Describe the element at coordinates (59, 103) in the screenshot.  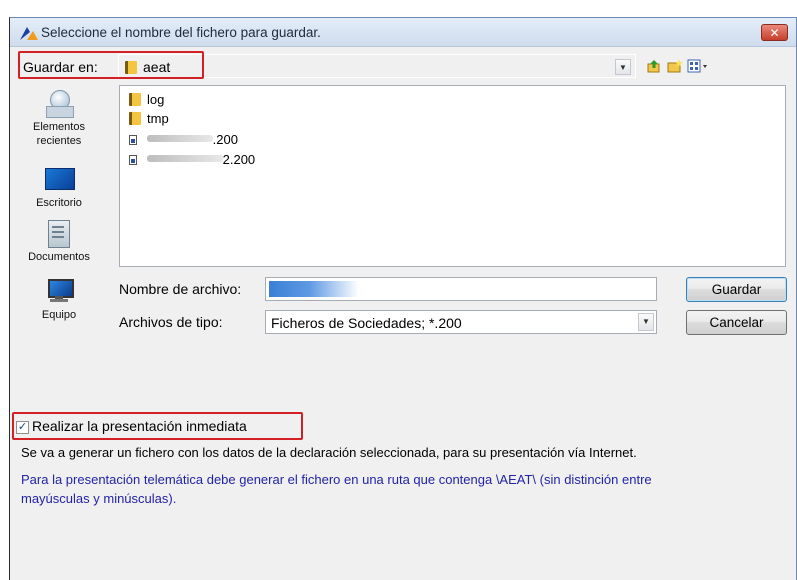
I see `recent-items-icon` at that location.